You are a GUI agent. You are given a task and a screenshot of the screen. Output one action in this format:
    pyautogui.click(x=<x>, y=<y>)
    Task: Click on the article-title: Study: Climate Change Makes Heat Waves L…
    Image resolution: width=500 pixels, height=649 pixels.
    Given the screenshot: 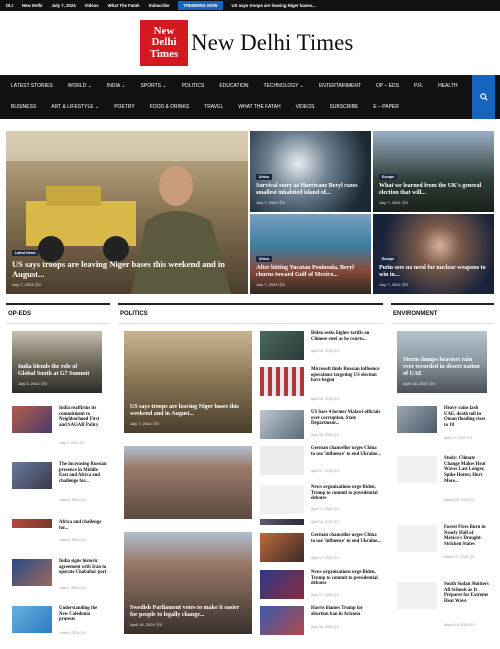 What is the action you would take?
    pyautogui.click(x=467, y=470)
    